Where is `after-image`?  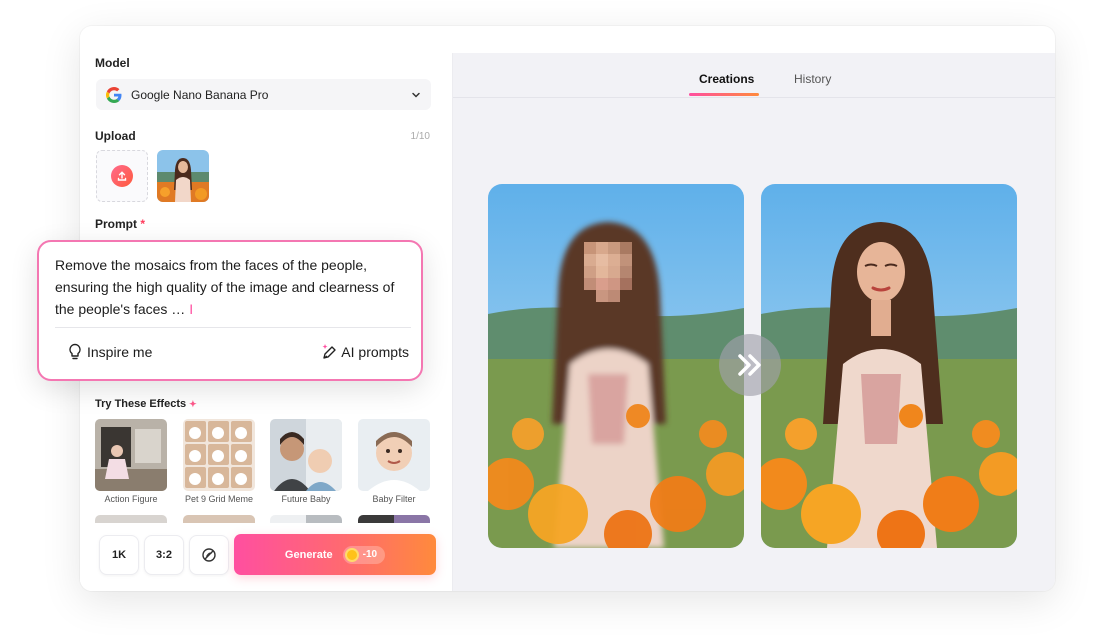 after-image is located at coordinates (889, 366).